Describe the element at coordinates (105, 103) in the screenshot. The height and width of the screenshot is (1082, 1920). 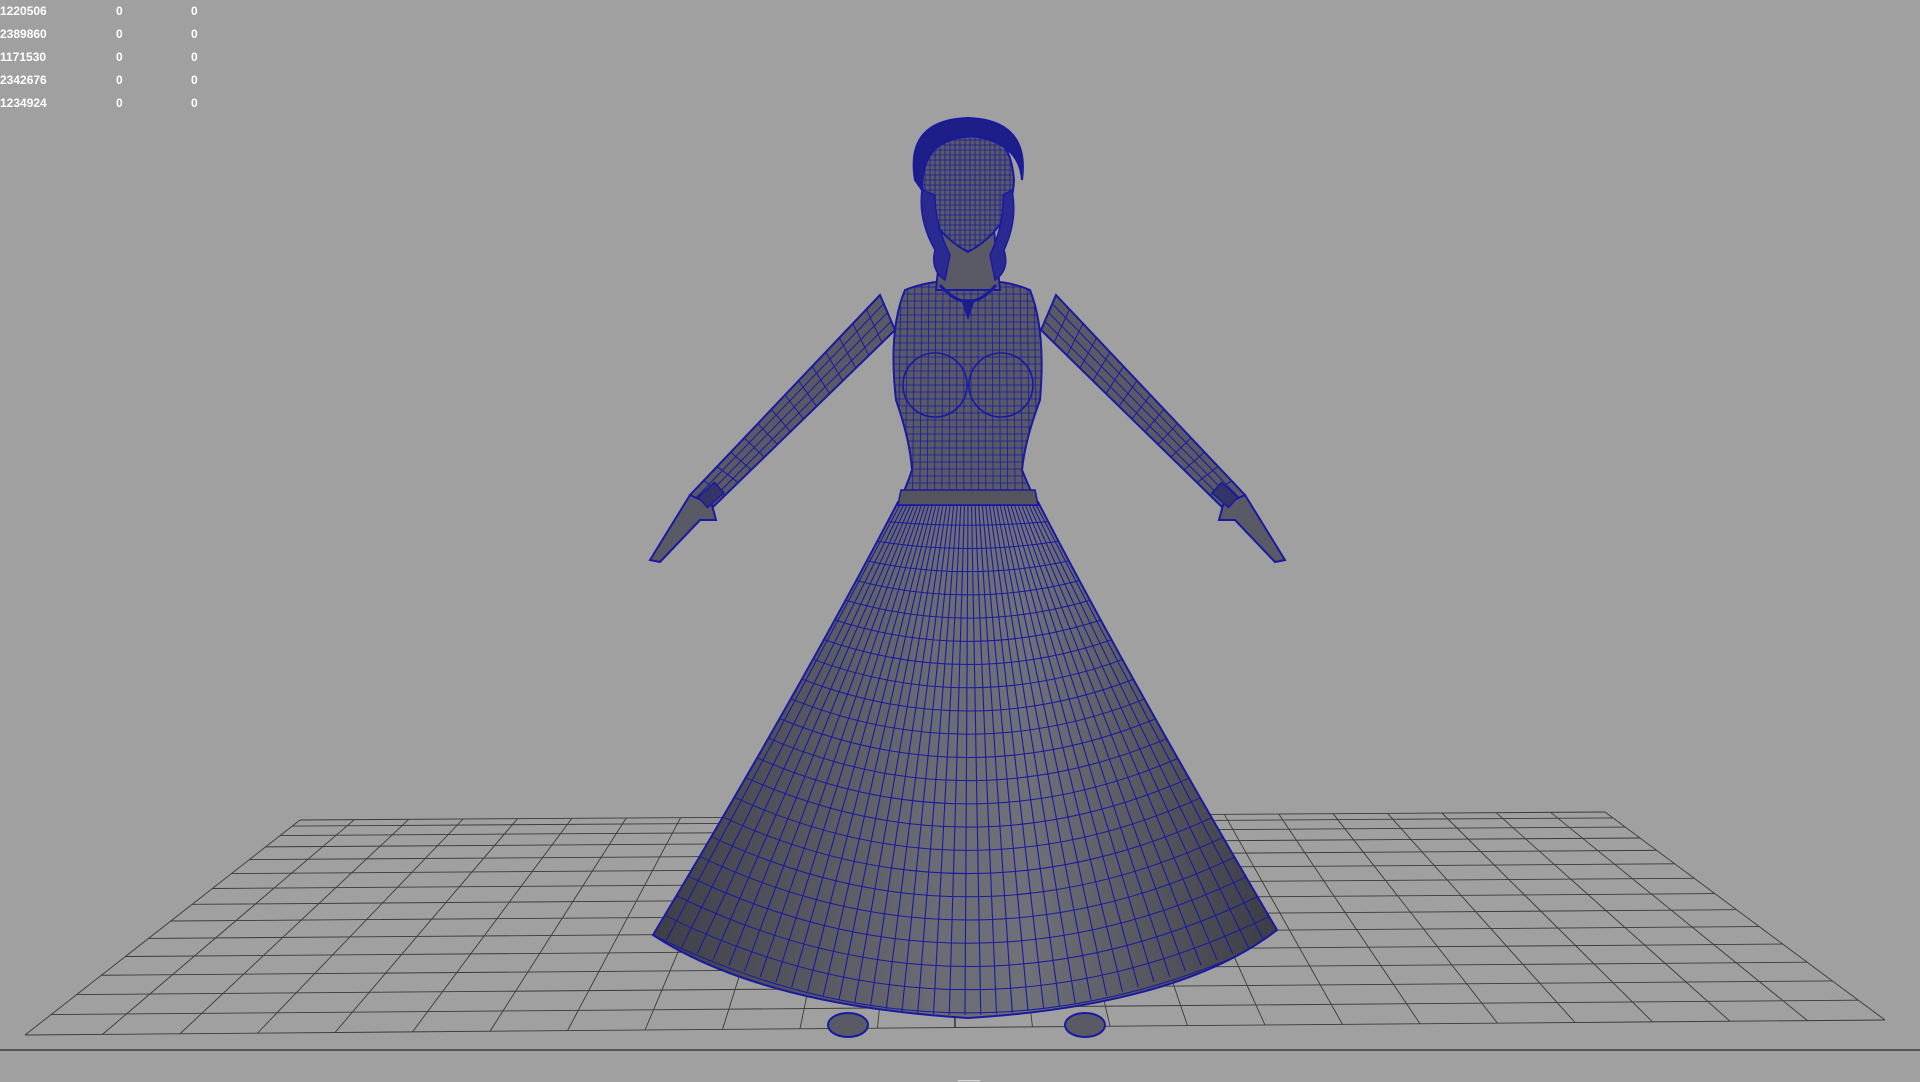
I see `hud-row: 1234924 0 0` at that location.